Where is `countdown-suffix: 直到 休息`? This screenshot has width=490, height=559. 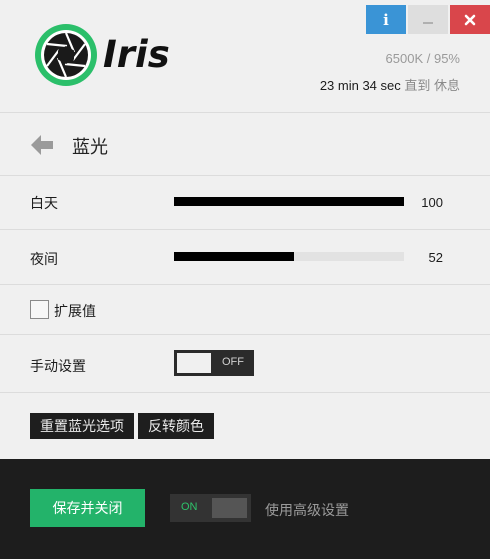 countdown-suffix: 直到 休息 is located at coordinates (432, 85).